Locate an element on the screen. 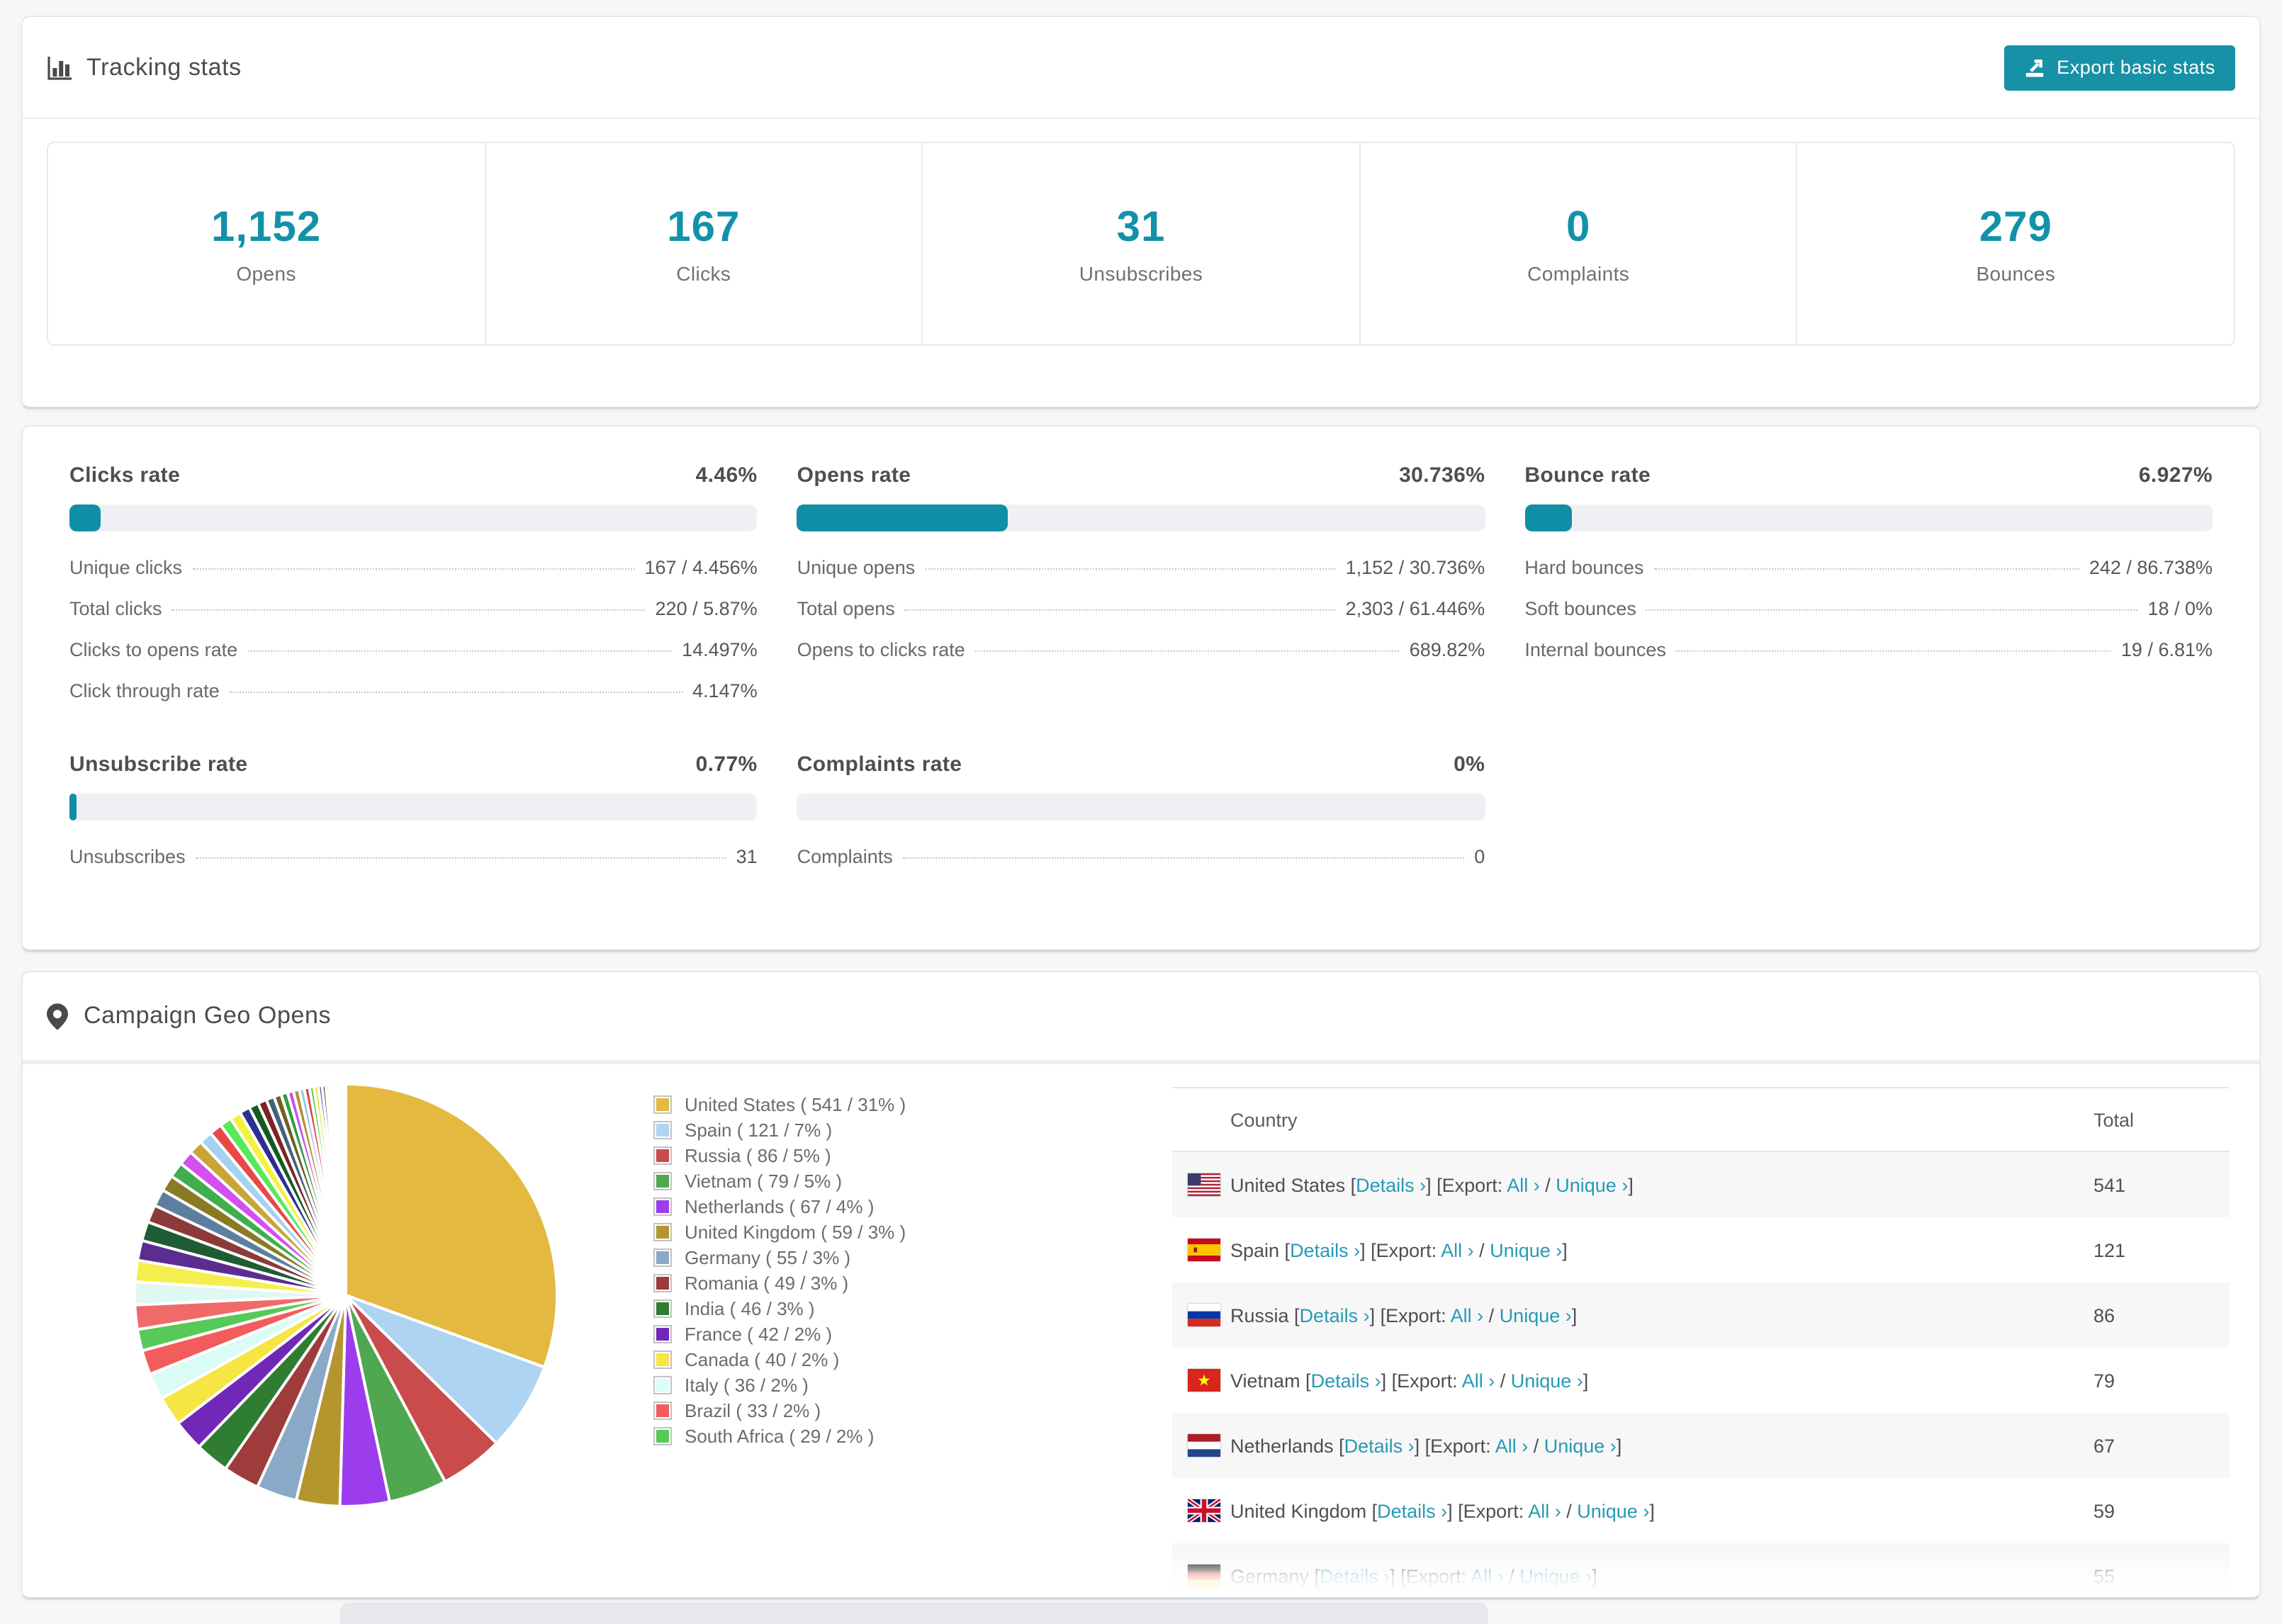 The width and height of the screenshot is (2282, 1624). details-link-netherlands: Details › is located at coordinates (1380, 1446).